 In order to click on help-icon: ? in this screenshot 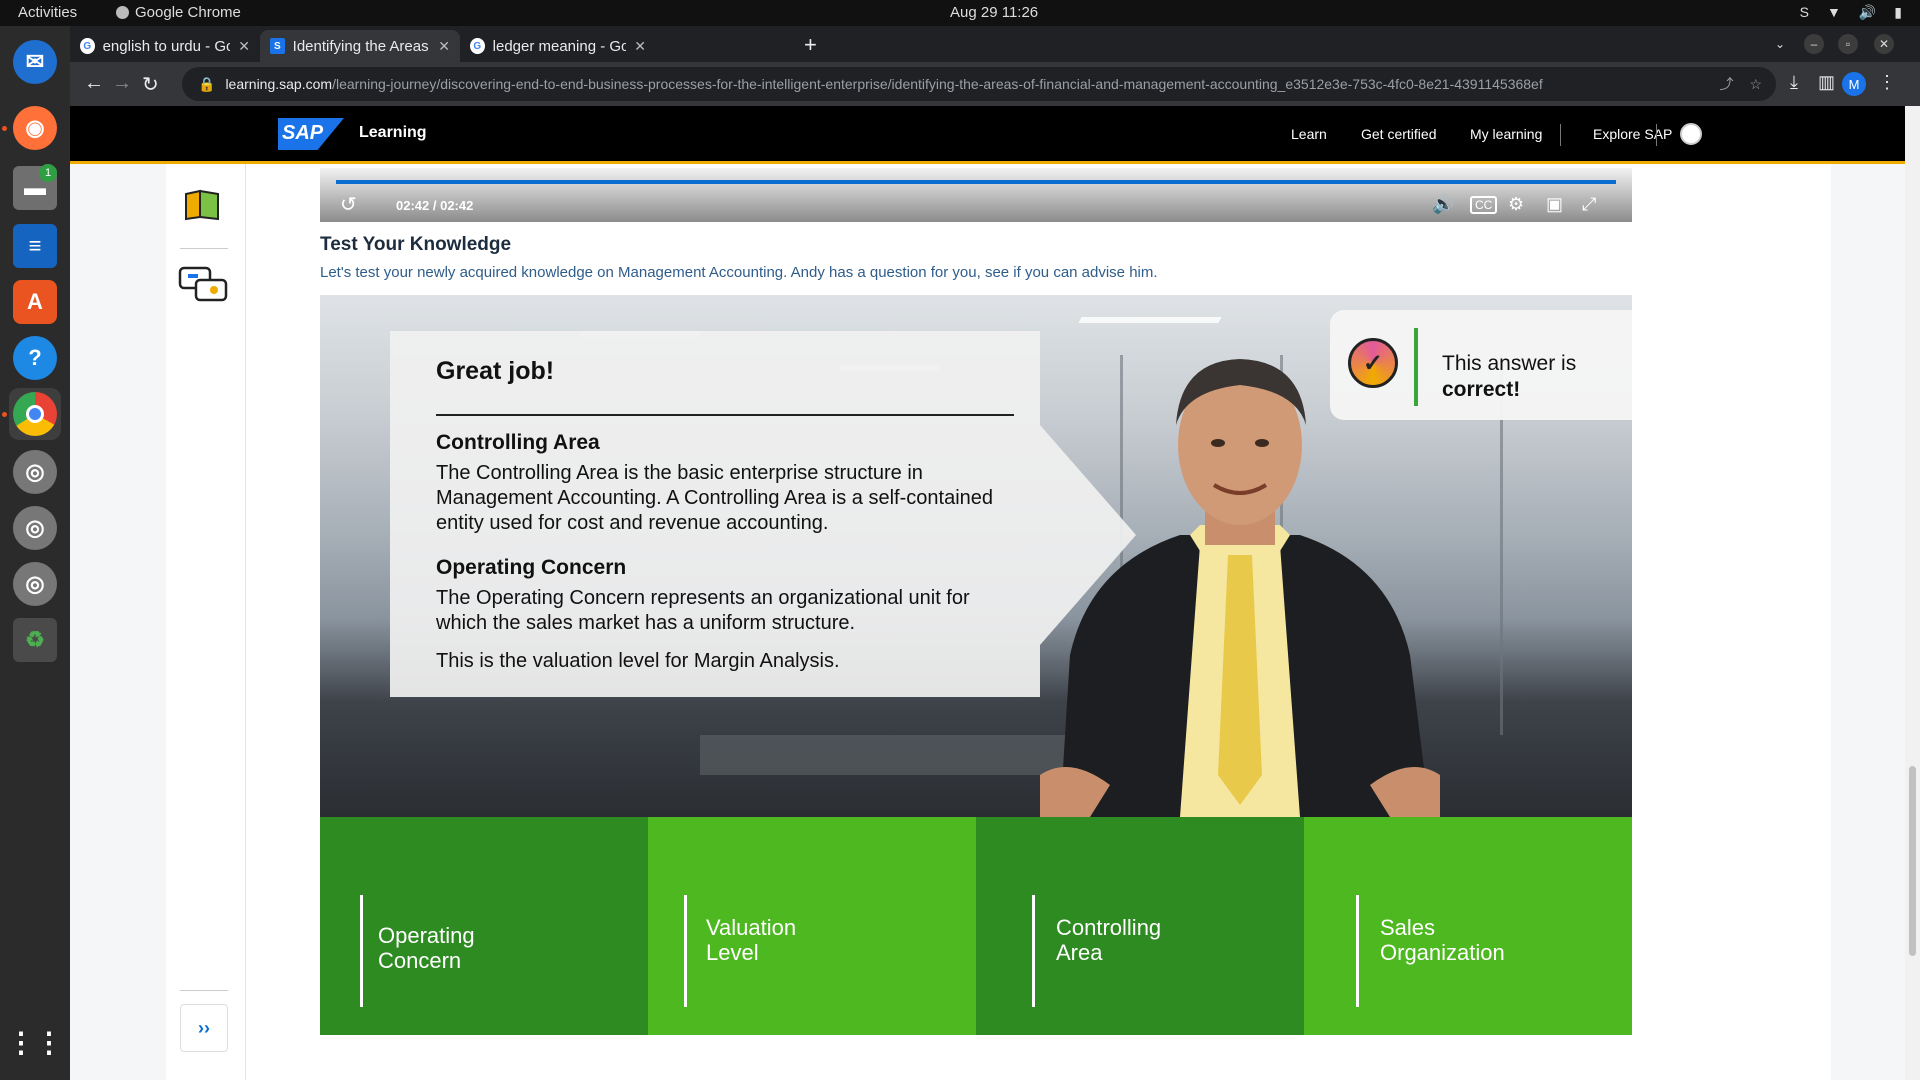, I will do `click(35, 358)`.